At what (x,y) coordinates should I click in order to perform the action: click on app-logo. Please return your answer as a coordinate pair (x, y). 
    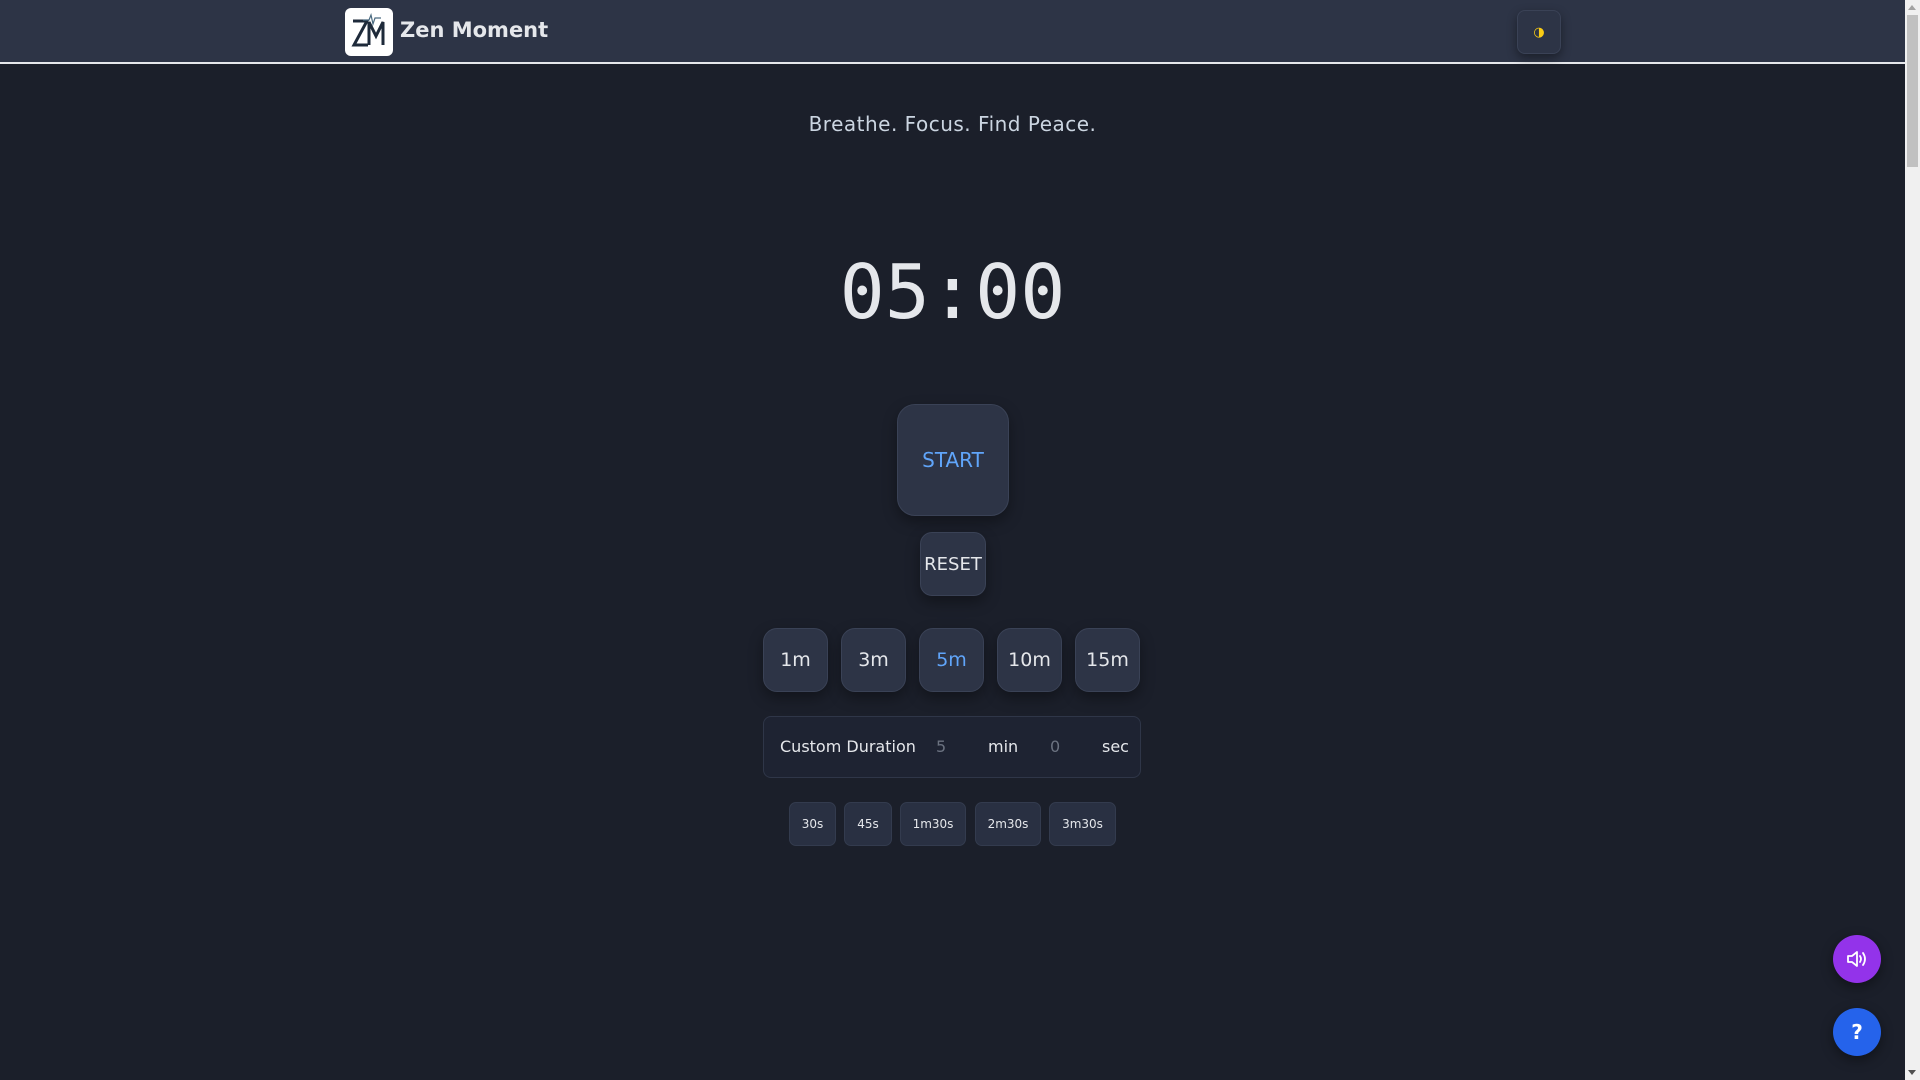
    Looking at the image, I should click on (369, 32).